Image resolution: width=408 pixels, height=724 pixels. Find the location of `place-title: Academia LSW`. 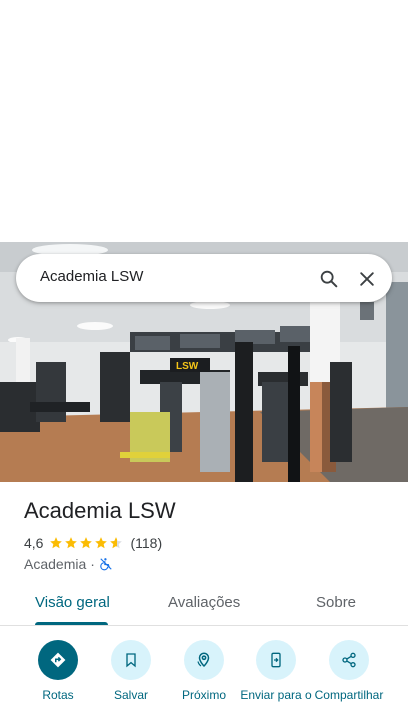

place-title: Academia LSW is located at coordinates (100, 510).